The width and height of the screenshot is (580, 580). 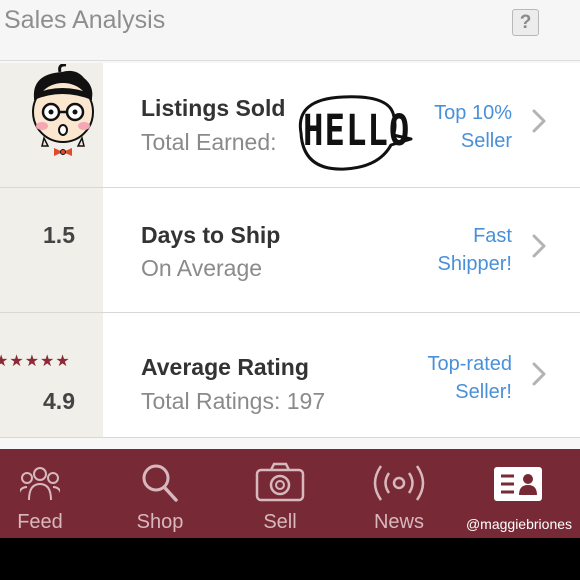 I want to click on help-button: ?, so click(x=525, y=22).